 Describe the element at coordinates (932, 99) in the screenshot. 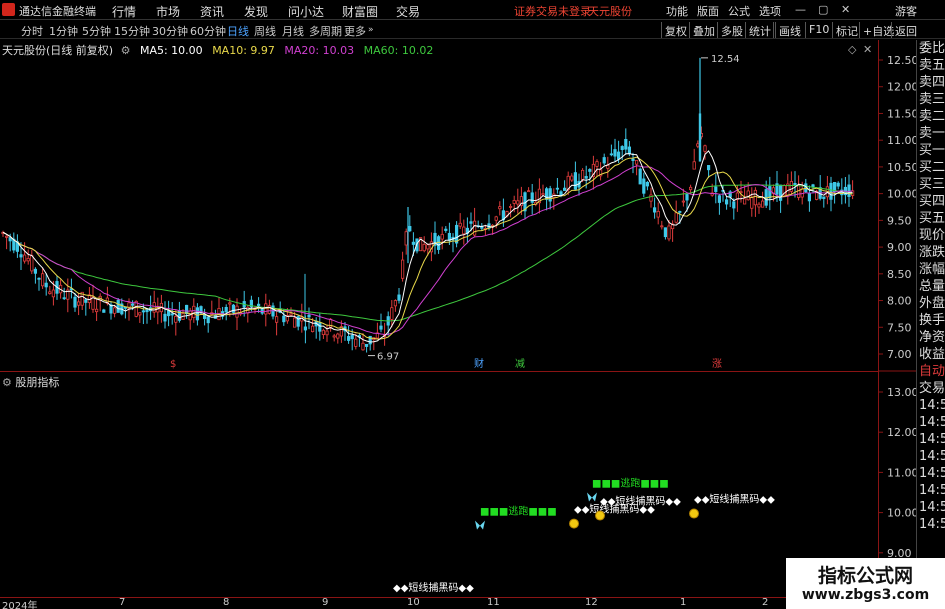

I see `quote-field: 卖三` at that location.